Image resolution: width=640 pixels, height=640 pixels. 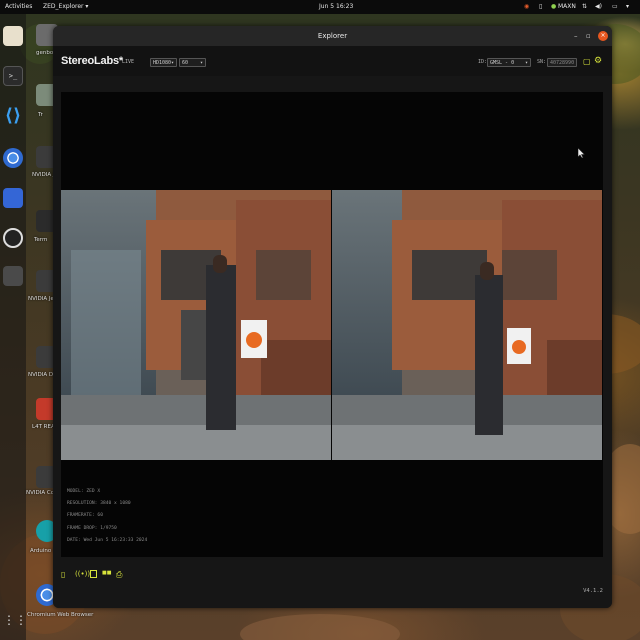 I want to click on chromium-icon, so click(x=13, y=158).